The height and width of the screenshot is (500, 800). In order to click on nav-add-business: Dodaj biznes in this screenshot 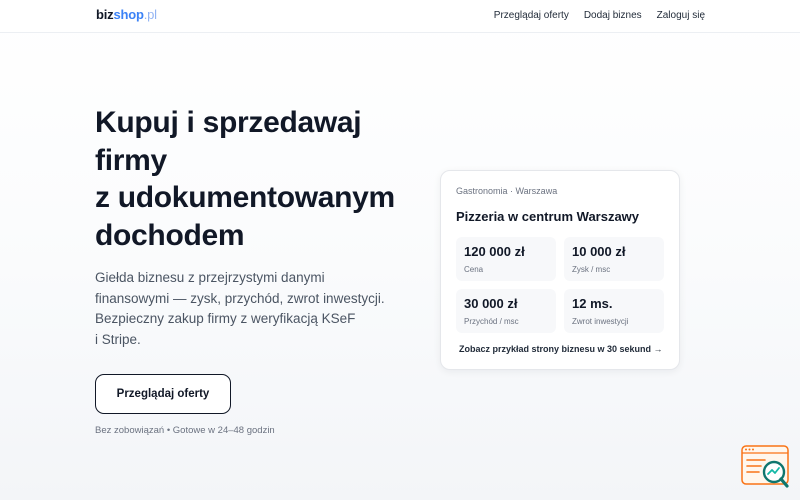, I will do `click(613, 15)`.